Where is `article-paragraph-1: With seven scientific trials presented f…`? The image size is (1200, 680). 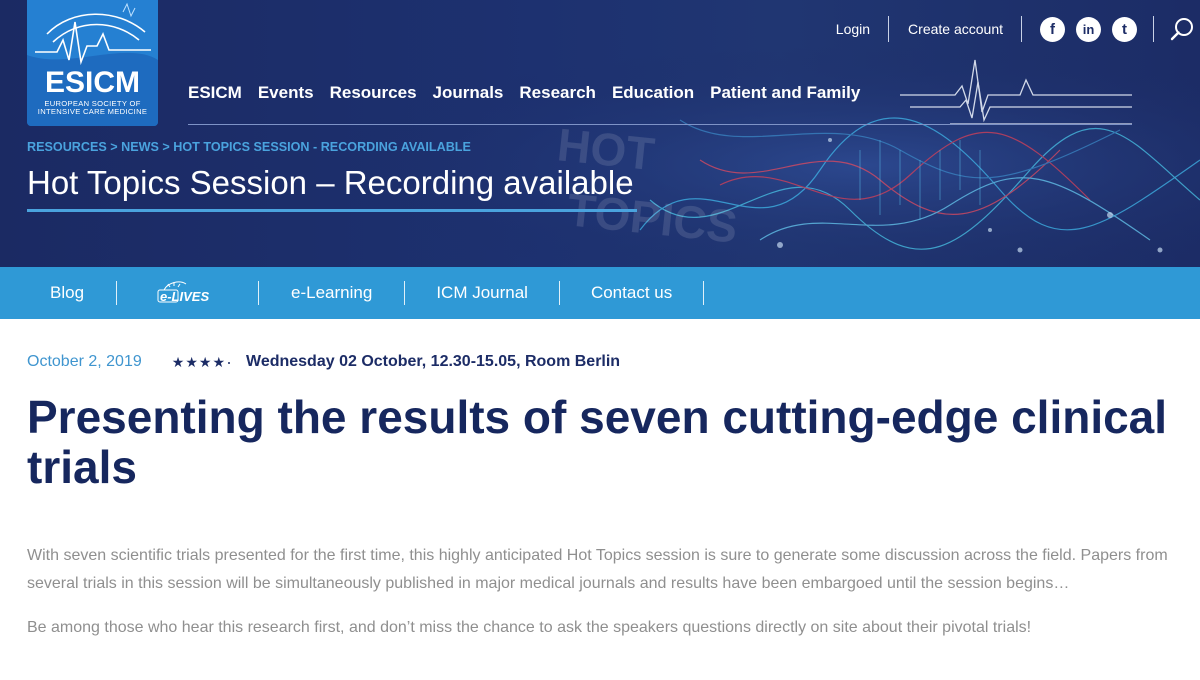
article-paragraph-1: With seven scientific trials presented f… is located at coordinates (597, 569).